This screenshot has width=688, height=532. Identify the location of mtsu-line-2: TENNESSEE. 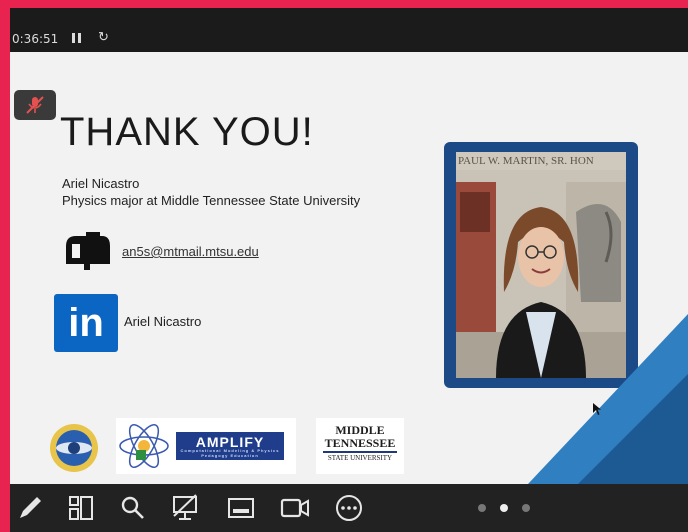
(360, 443).